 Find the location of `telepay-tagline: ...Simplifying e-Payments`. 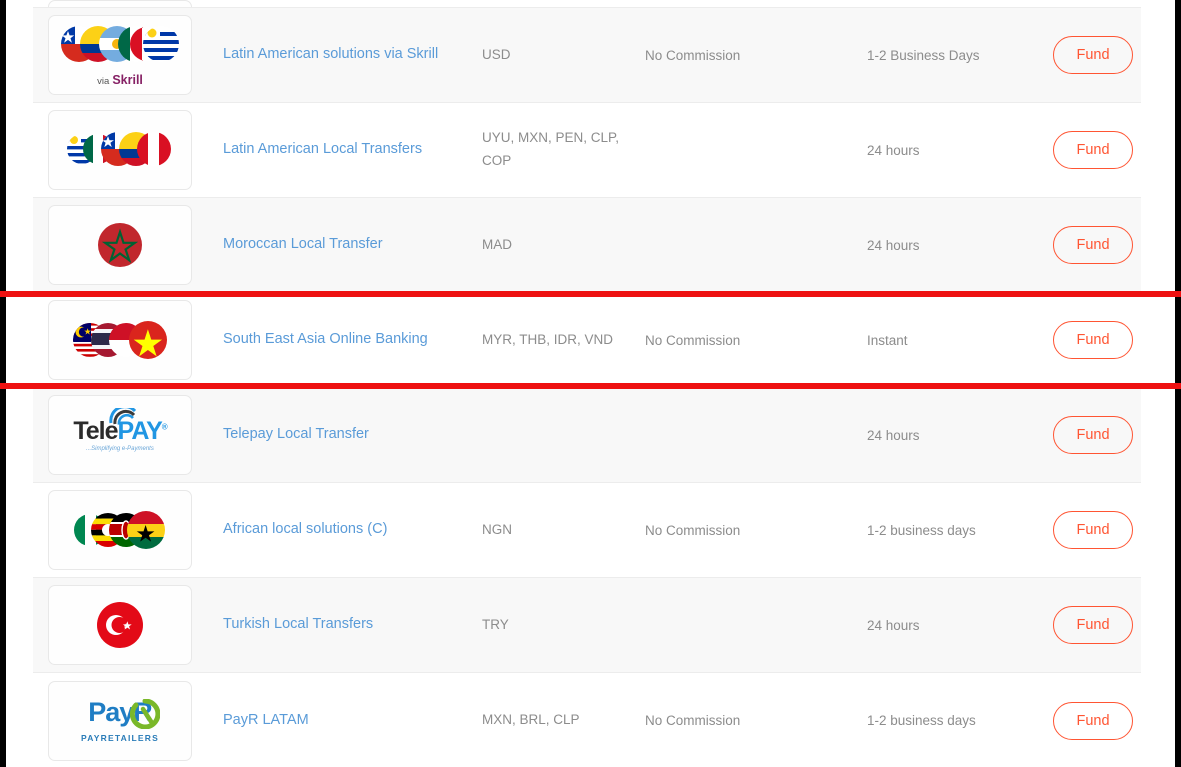

telepay-tagline: ...Simplifying e-Payments is located at coordinates (120, 448).